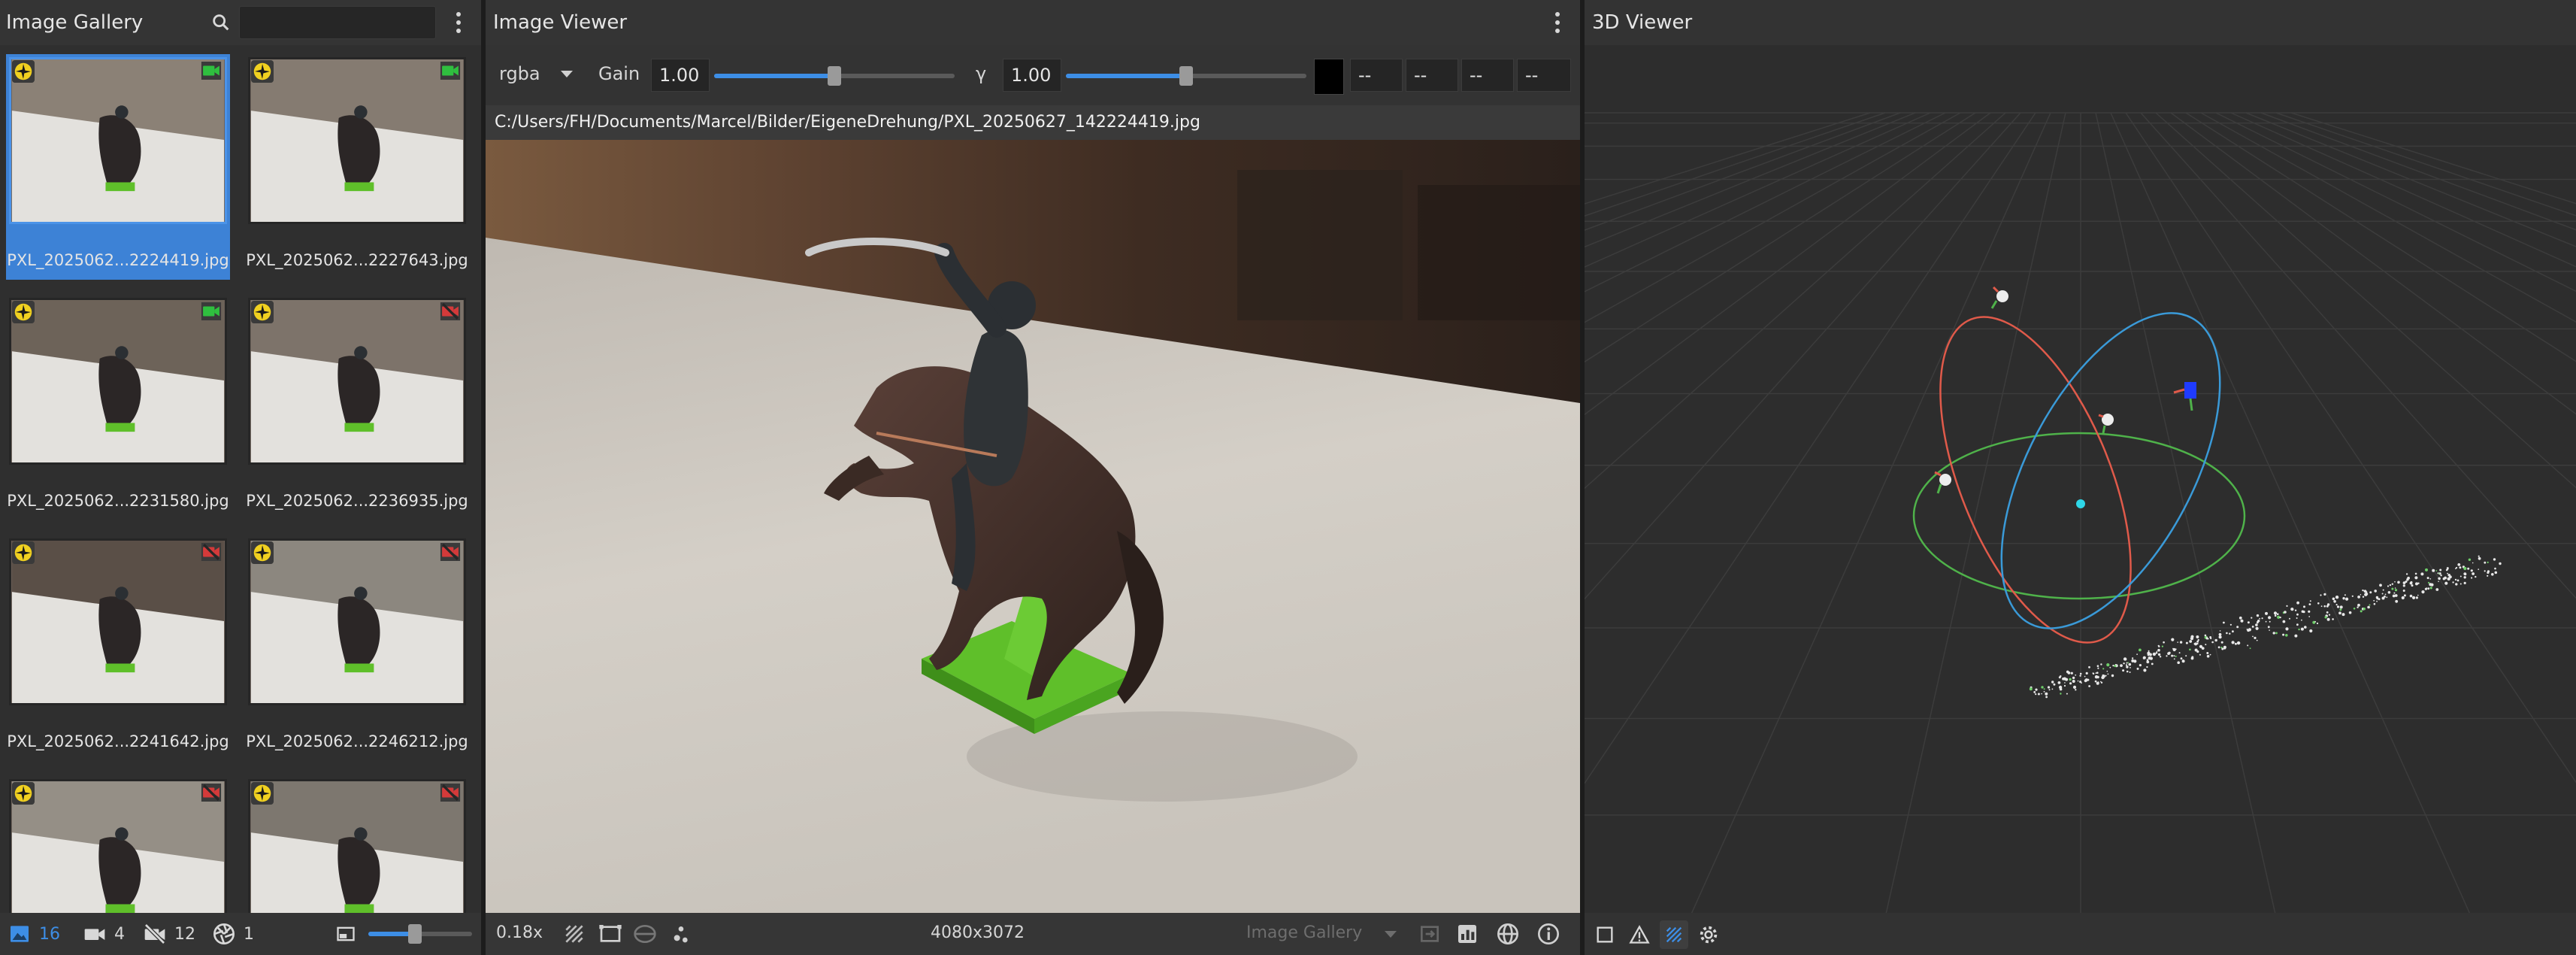 The height and width of the screenshot is (955, 2576). I want to click on frame-icon, so click(610, 934).